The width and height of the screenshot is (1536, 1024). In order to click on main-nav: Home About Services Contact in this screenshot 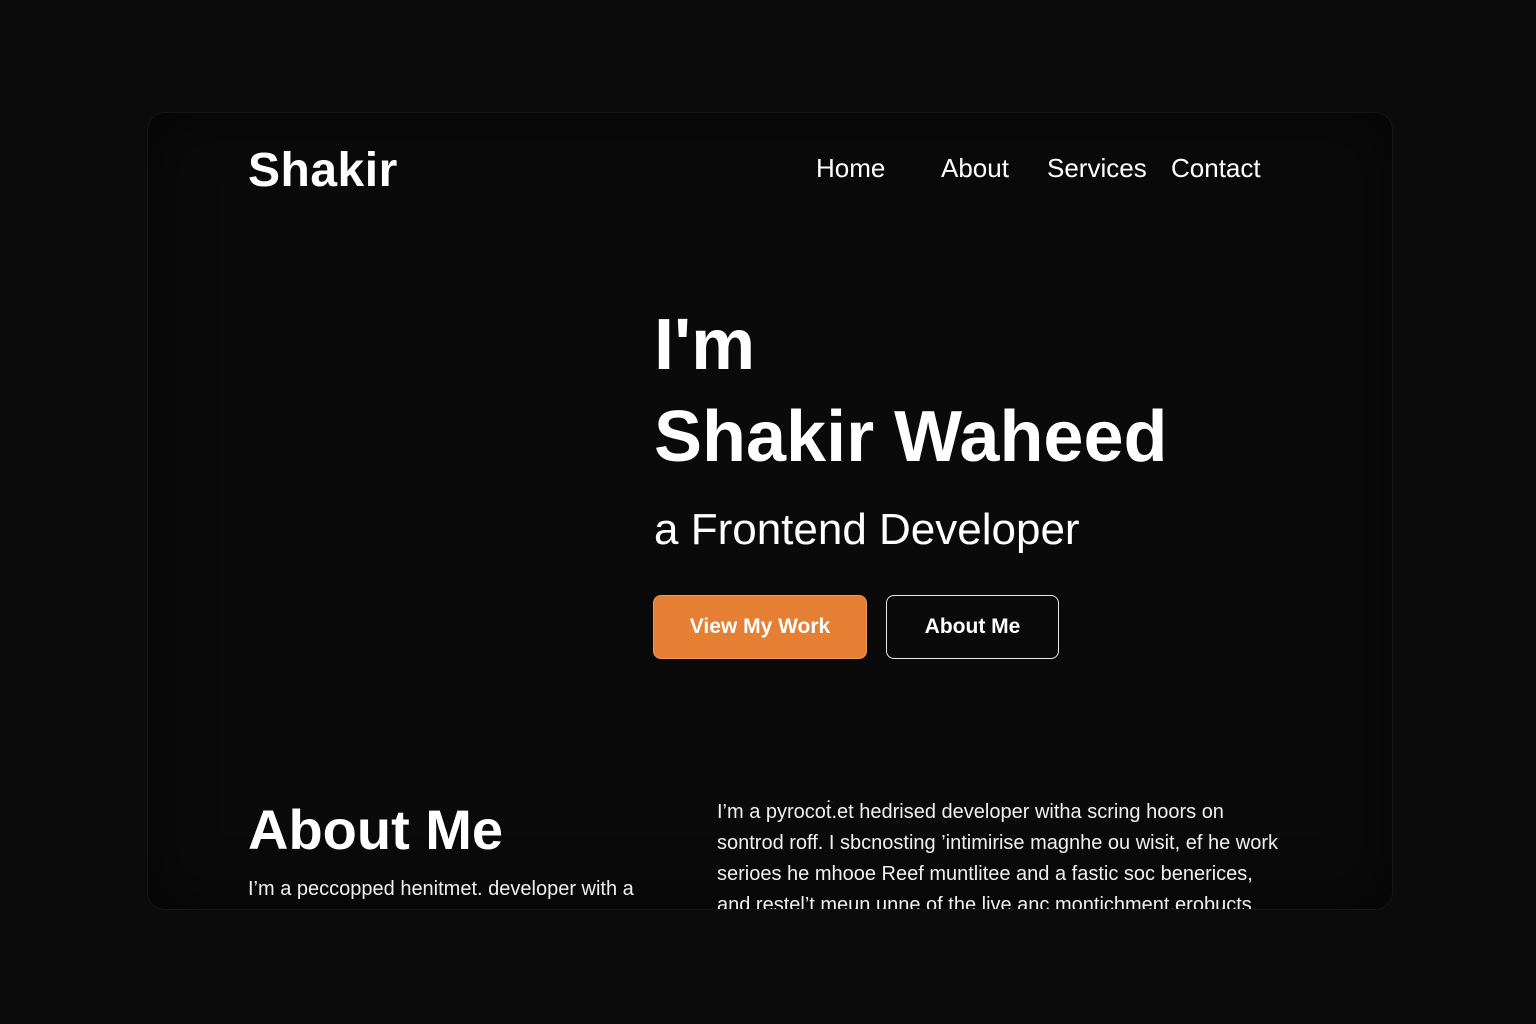, I will do `click(770, 170)`.